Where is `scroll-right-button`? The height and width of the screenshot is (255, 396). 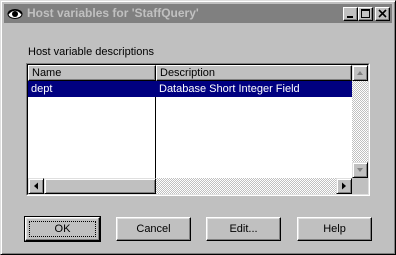
scroll-right-button is located at coordinates (344, 186).